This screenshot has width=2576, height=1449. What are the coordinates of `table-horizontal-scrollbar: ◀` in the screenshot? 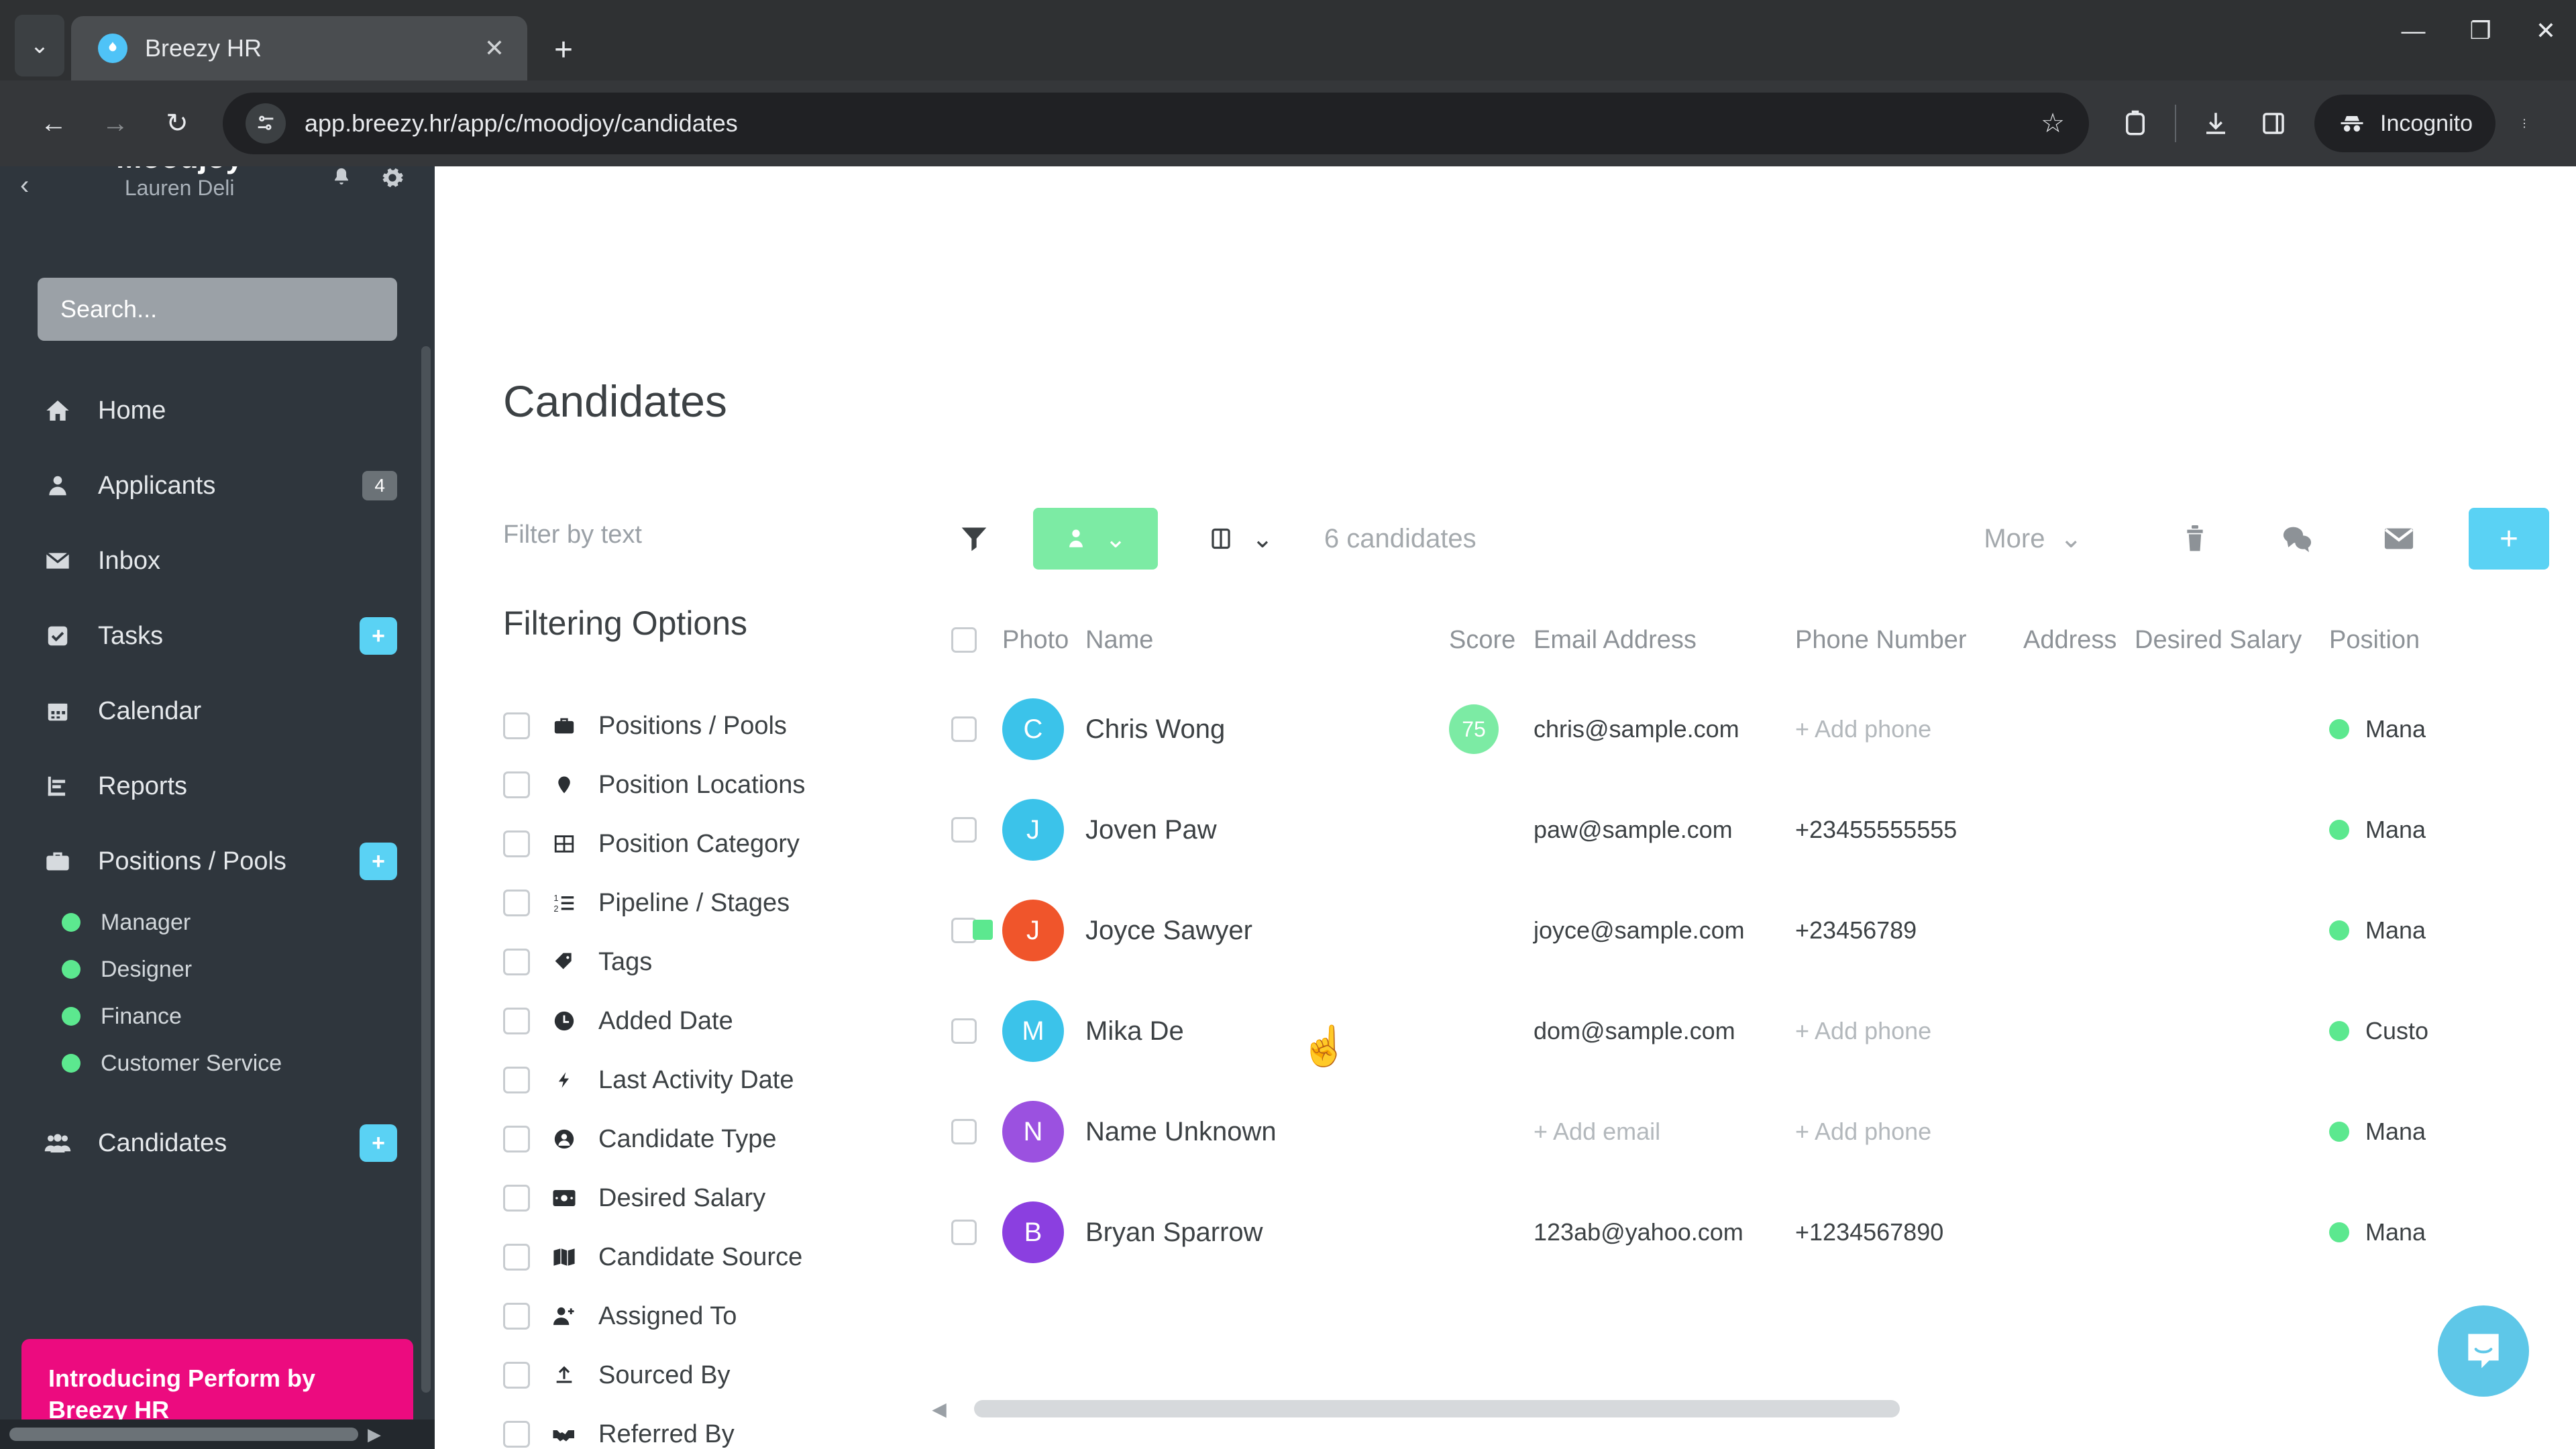 It's located at (1750, 1408).